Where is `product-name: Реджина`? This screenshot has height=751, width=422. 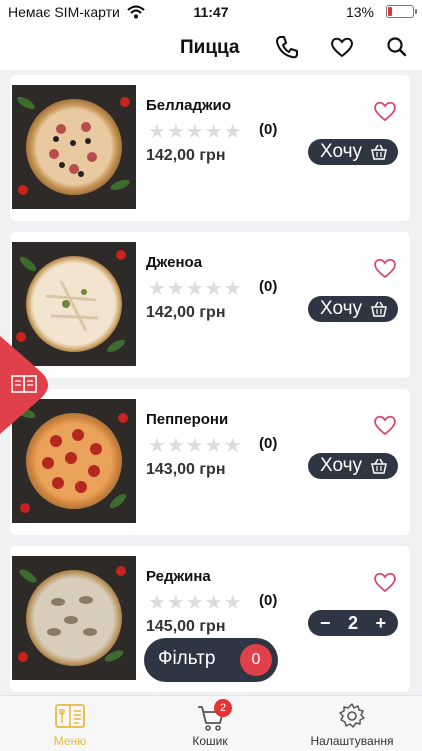 product-name: Реджина is located at coordinates (178, 576).